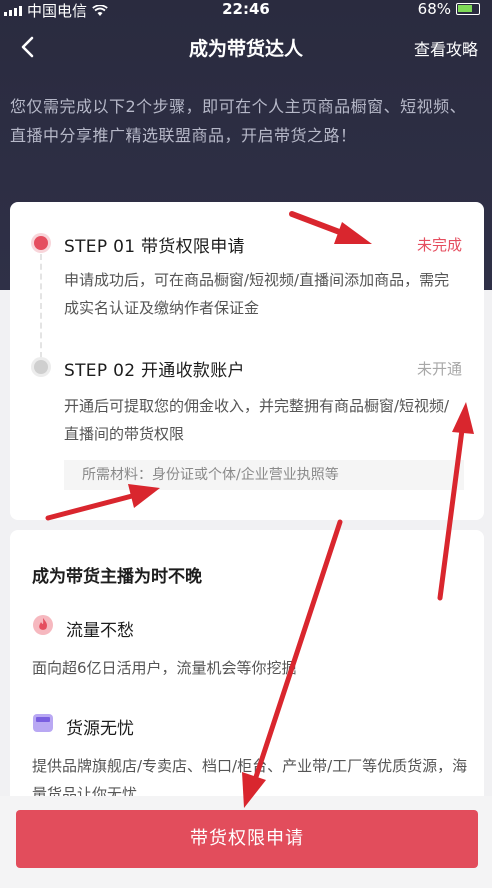 The width and height of the screenshot is (492, 888). What do you see at coordinates (41, 243) in the screenshot?
I see `step-1-indicator` at bounding box center [41, 243].